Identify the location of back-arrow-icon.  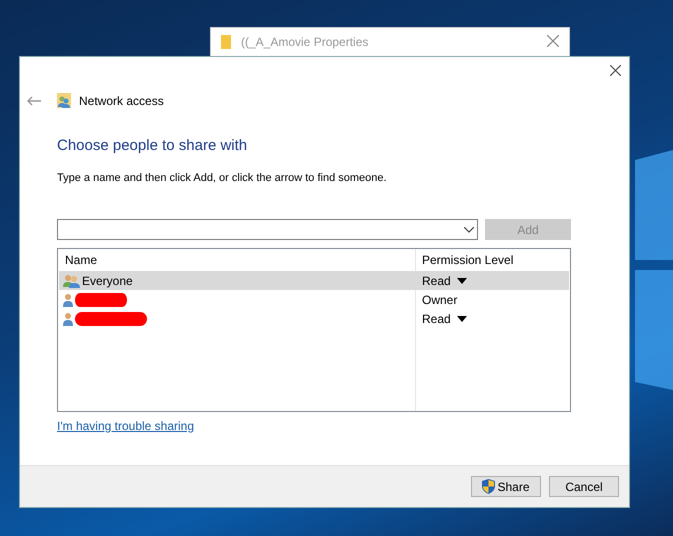
(34, 101).